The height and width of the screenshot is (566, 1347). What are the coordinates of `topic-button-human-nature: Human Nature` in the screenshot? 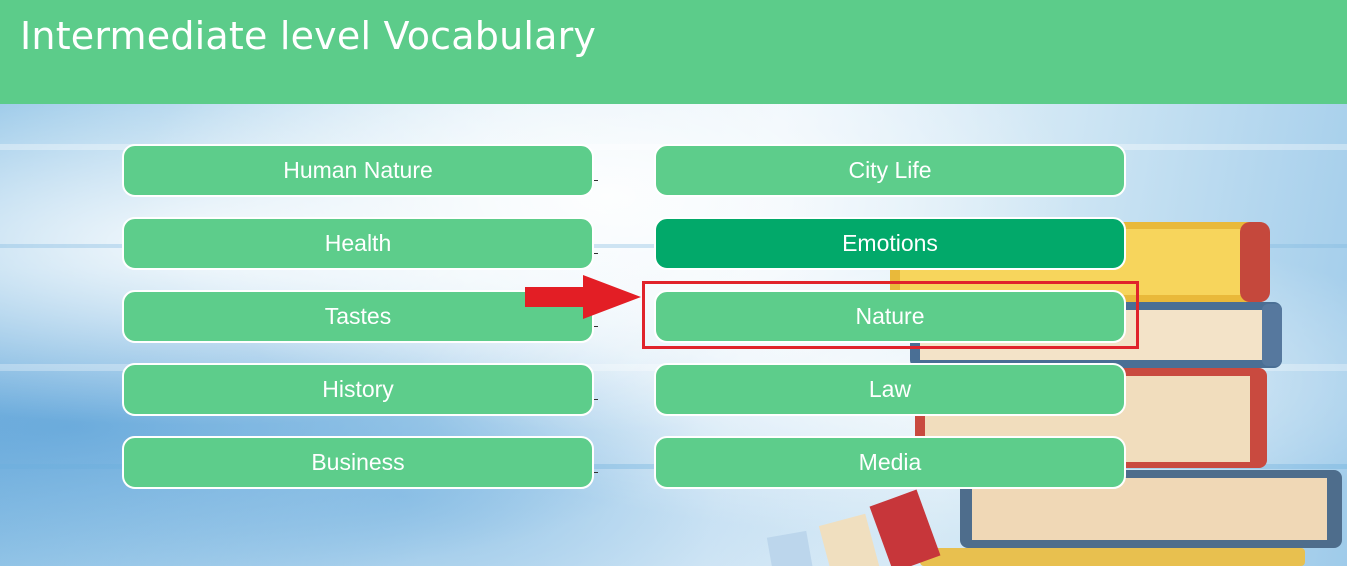 It's located at (358, 170).